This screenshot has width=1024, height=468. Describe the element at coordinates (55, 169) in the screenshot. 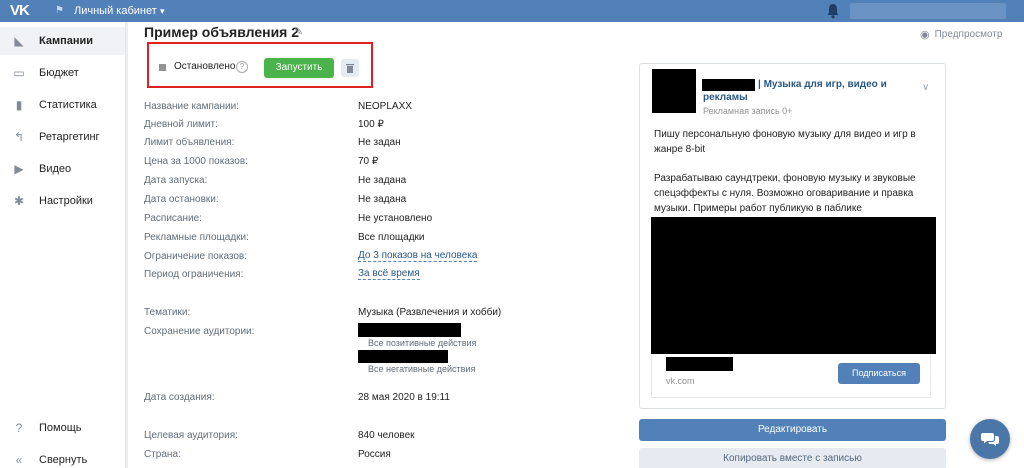

I see `sidebar-item-label: Видео` at that location.